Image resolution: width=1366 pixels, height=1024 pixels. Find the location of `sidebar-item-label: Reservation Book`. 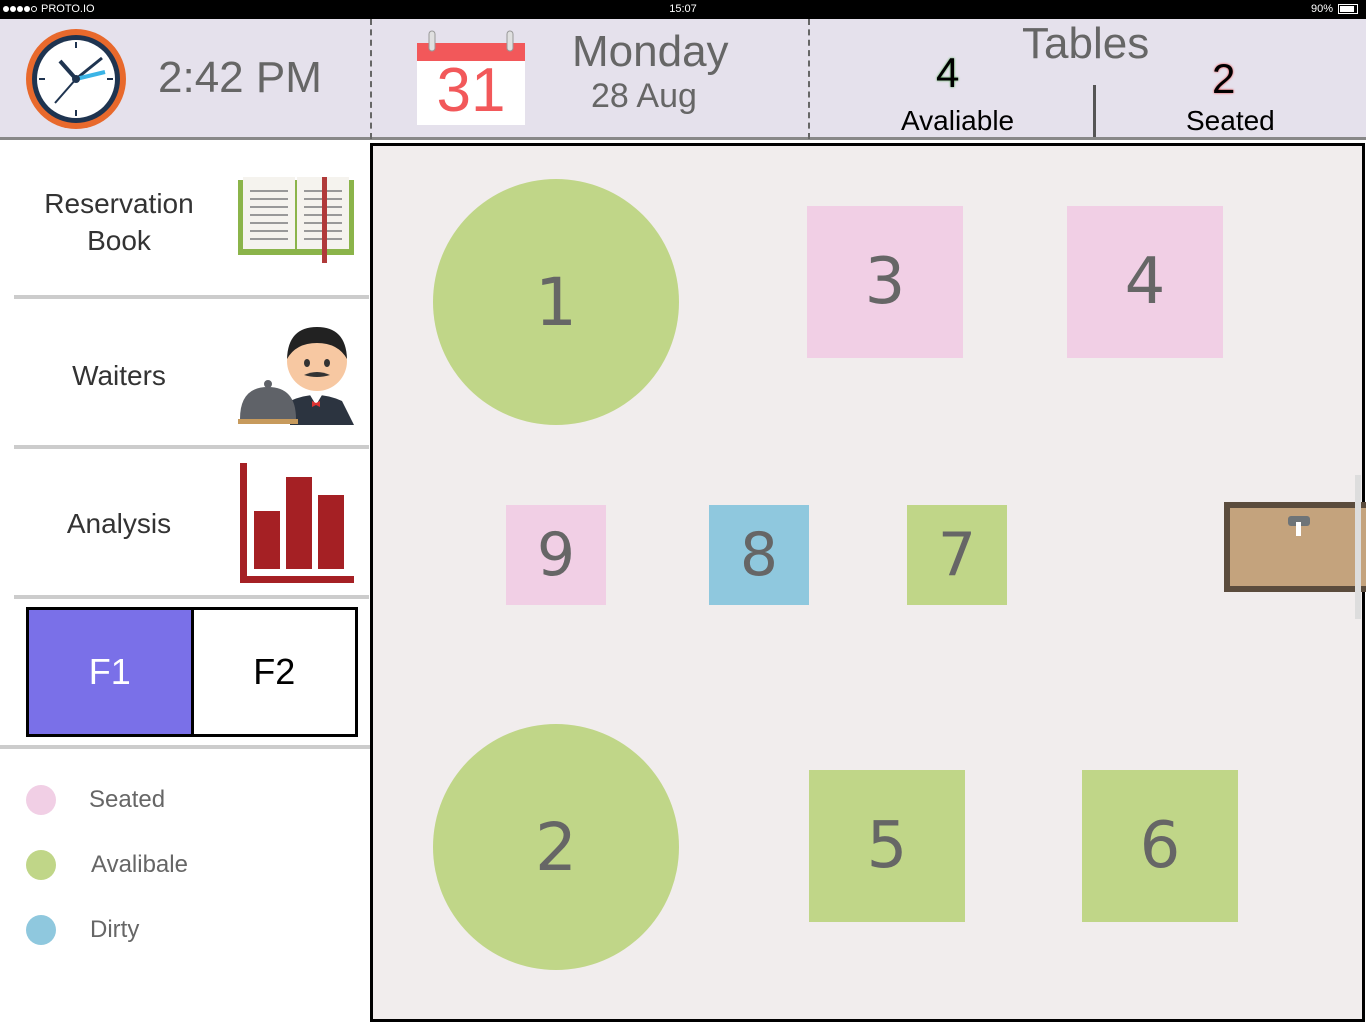

sidebar-item-label: Reservation Book is located at coordinates (119, 222).